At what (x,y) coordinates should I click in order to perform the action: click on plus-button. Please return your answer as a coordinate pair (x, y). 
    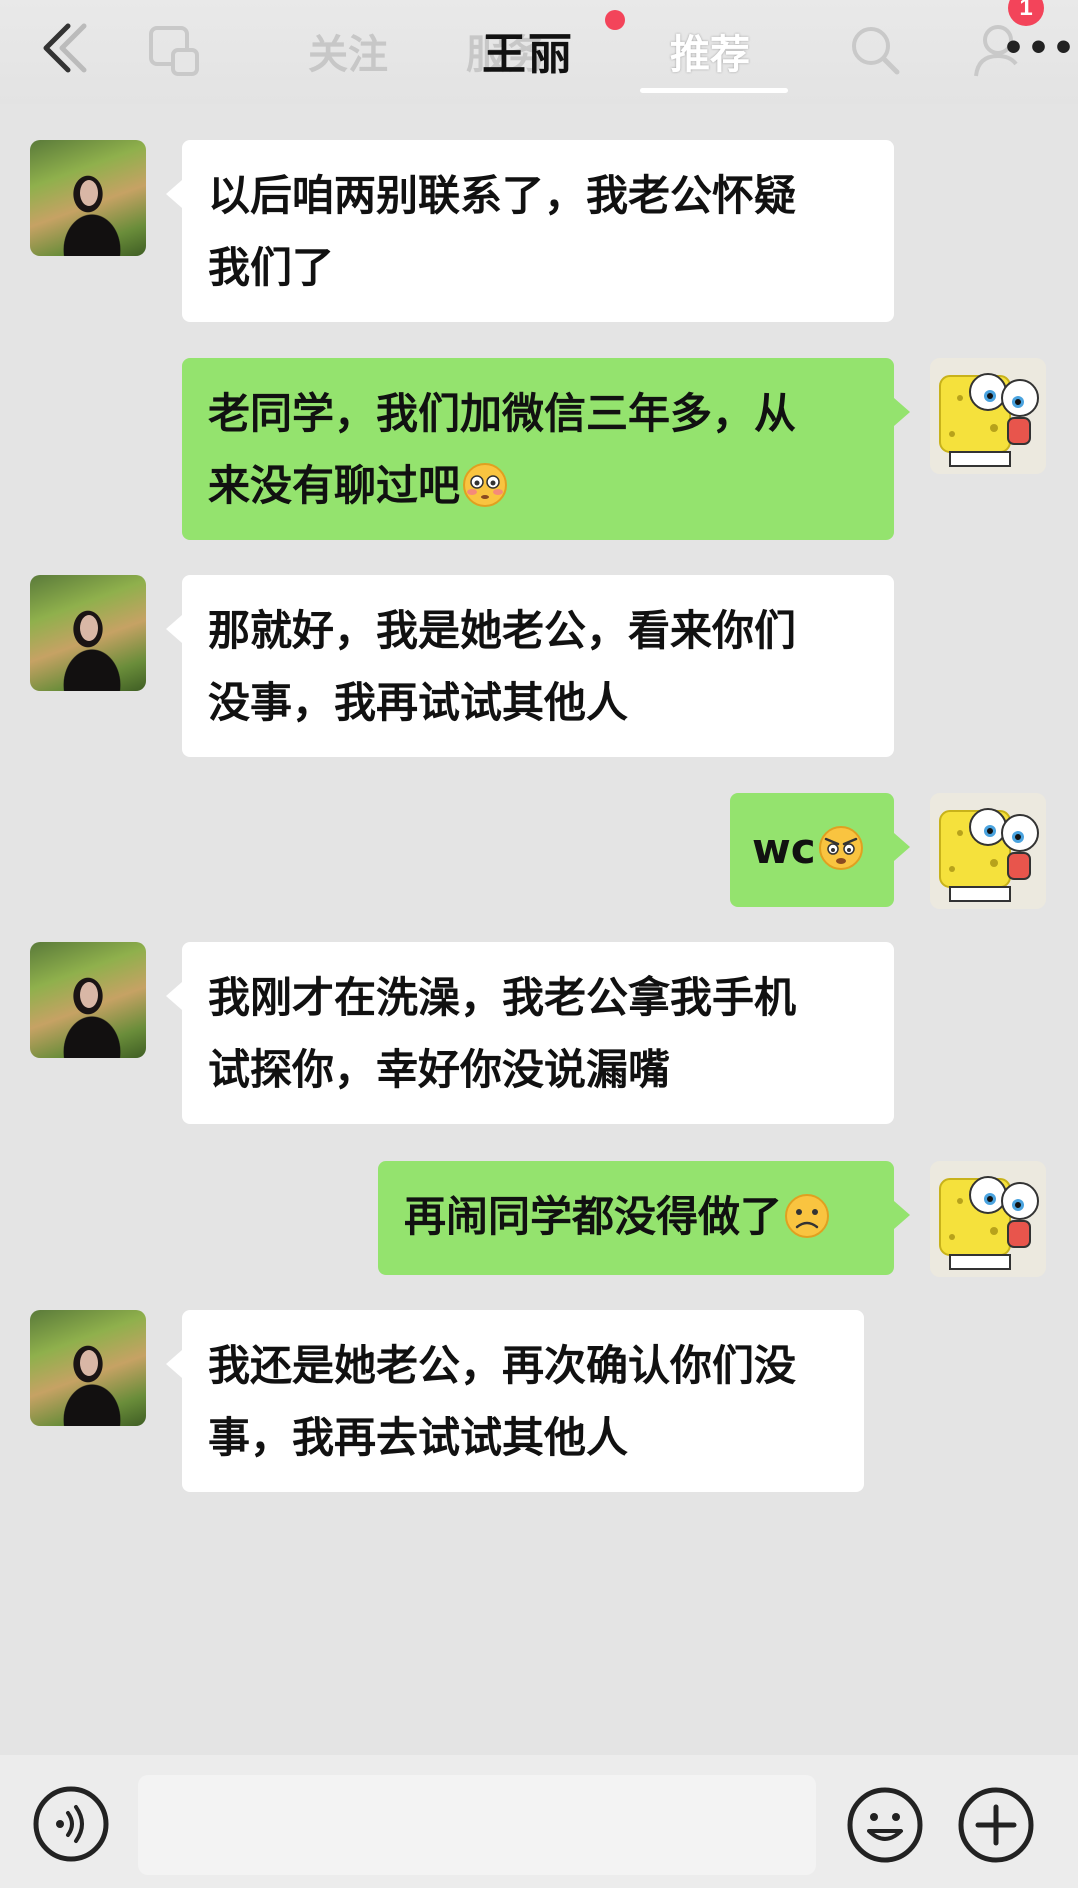
    Looking at the image, I should click on (996, 1825).